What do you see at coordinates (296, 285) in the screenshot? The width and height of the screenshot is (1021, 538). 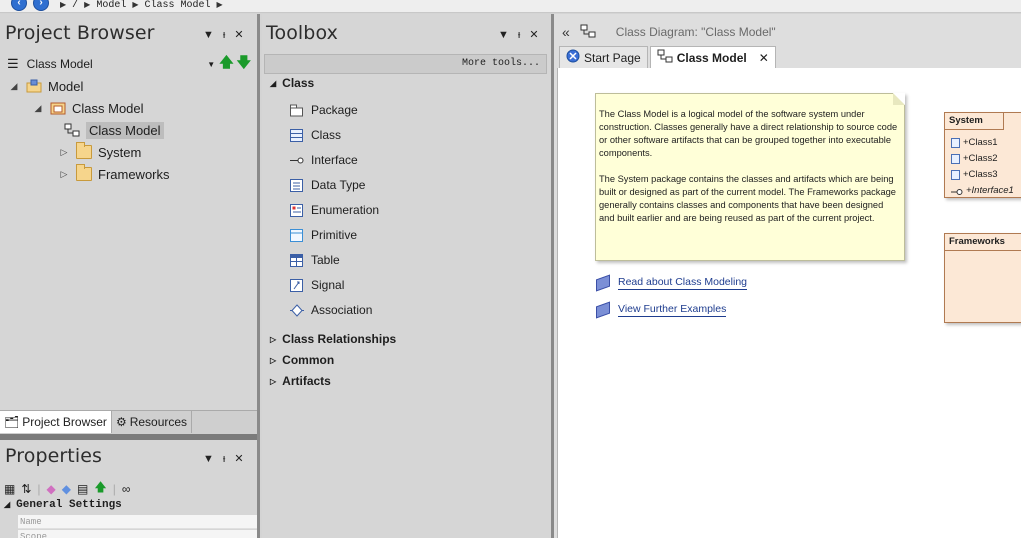 I see `signal-tool-icon` at bounding box center [296, 285].